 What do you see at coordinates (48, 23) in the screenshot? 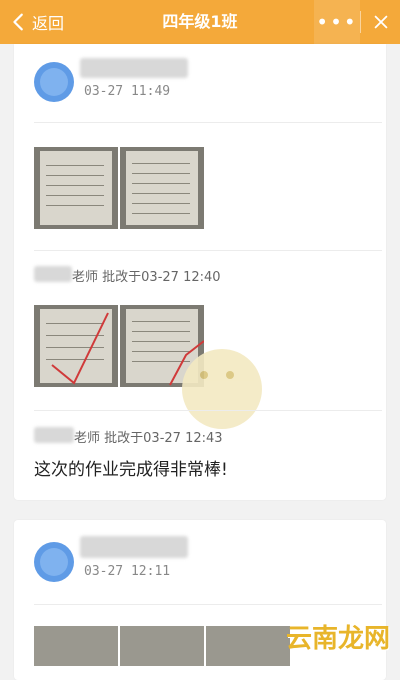
I see `back-label: 返回` at bounding box center [48, 23].